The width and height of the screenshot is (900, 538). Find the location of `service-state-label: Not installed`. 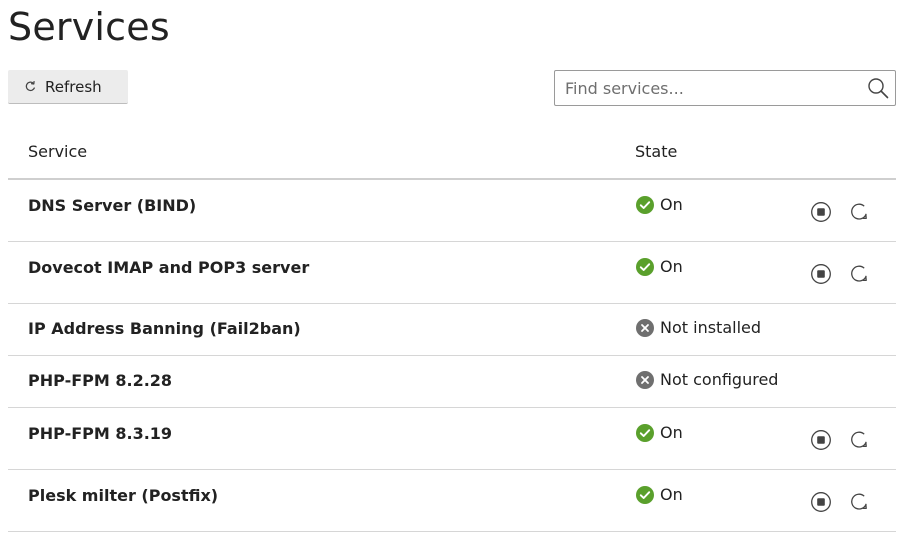

service-state-label: Not installed is located at coordinates (711, 327).